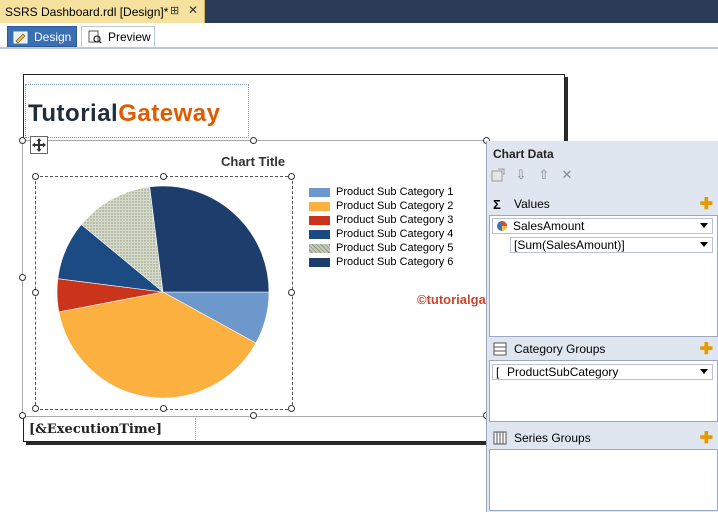  I want to click on legend-item: Product Sub Category 3, so click(381, 220).